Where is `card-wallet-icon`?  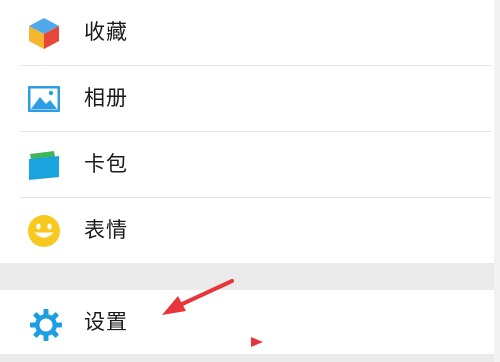
card-wallet-icon is located at coordinates (44, 165).